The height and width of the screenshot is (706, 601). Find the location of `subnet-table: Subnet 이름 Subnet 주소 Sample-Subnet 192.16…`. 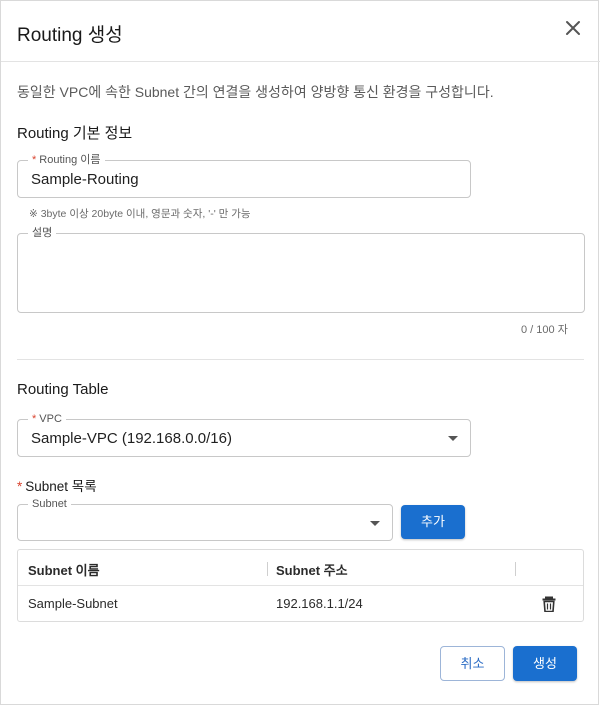

subnet-table: Subnet 이름 Subnet 주소 Sample-Subnet 192.16… is located at coordinates (300, 585).